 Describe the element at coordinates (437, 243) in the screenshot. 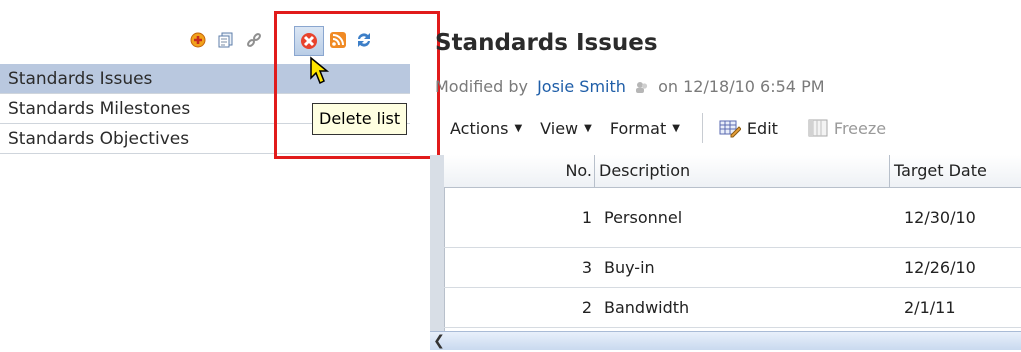

I see `row-header-column` at that location.